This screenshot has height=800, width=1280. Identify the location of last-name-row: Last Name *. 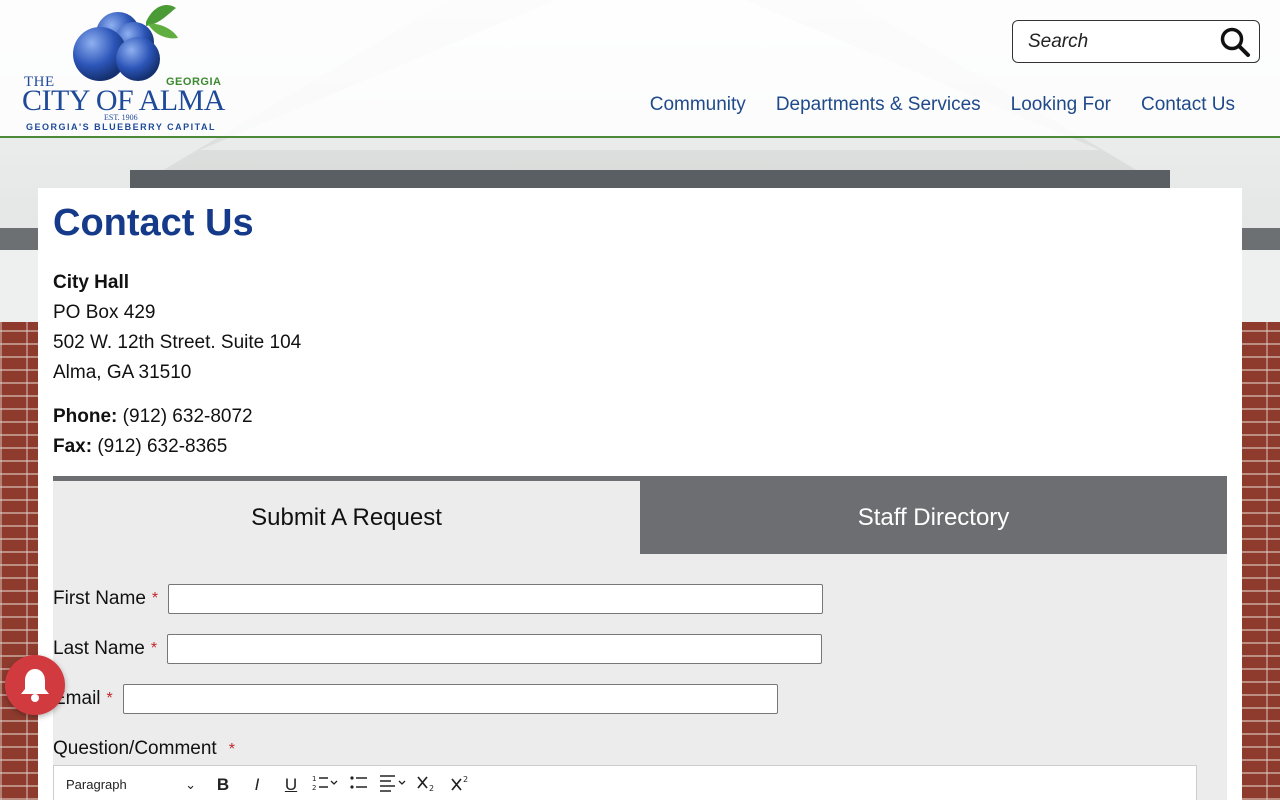
(438, 649).